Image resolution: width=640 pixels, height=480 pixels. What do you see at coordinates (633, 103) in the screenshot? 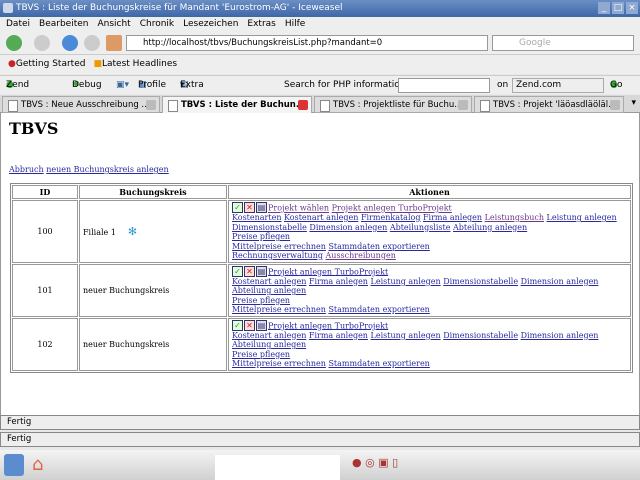
I see `tab-list-icon: ▾` at bounding box center [633, 103].